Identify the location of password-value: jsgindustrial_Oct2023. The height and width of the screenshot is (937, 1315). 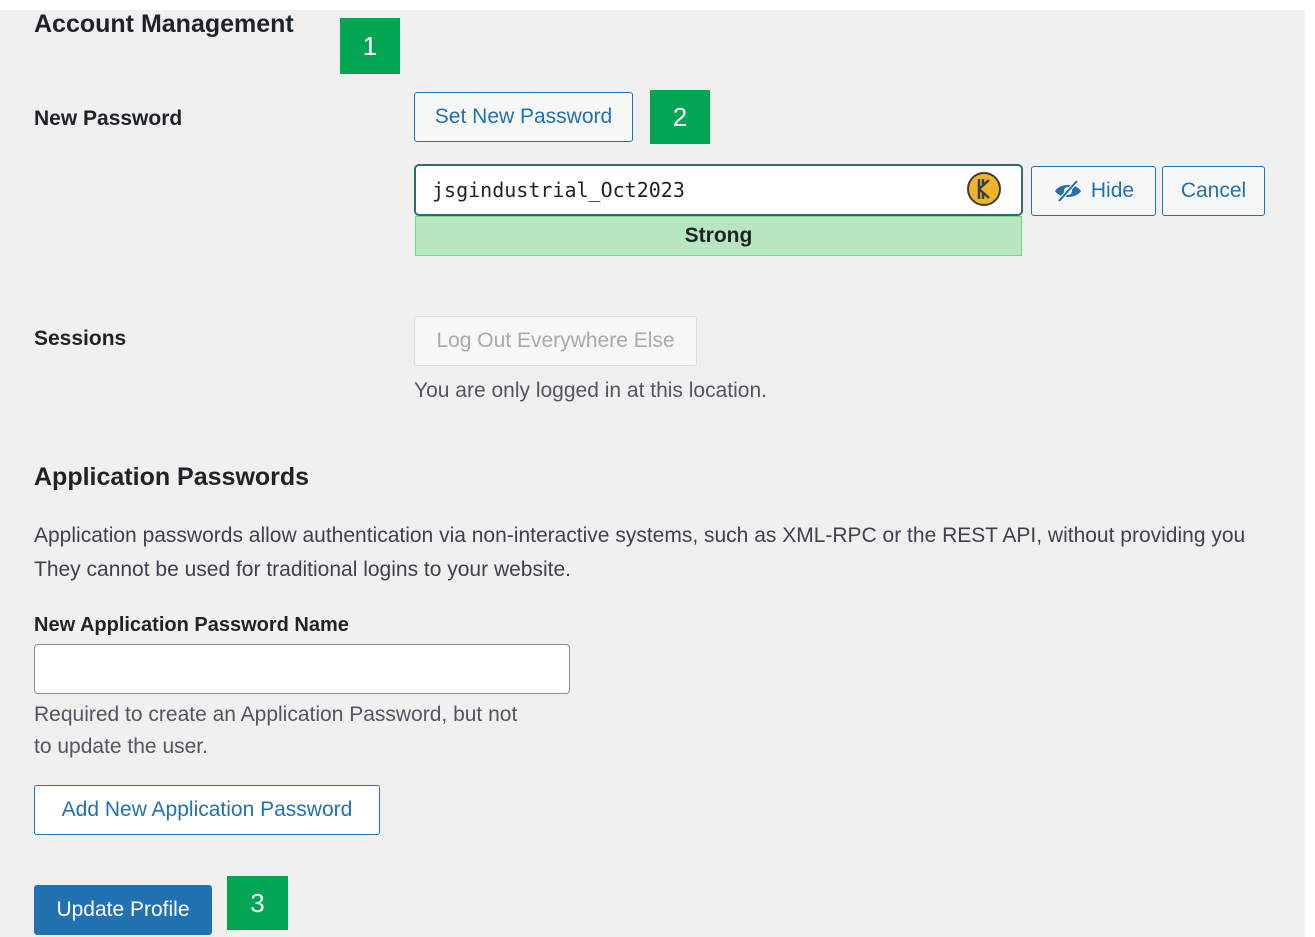
(558, 190).